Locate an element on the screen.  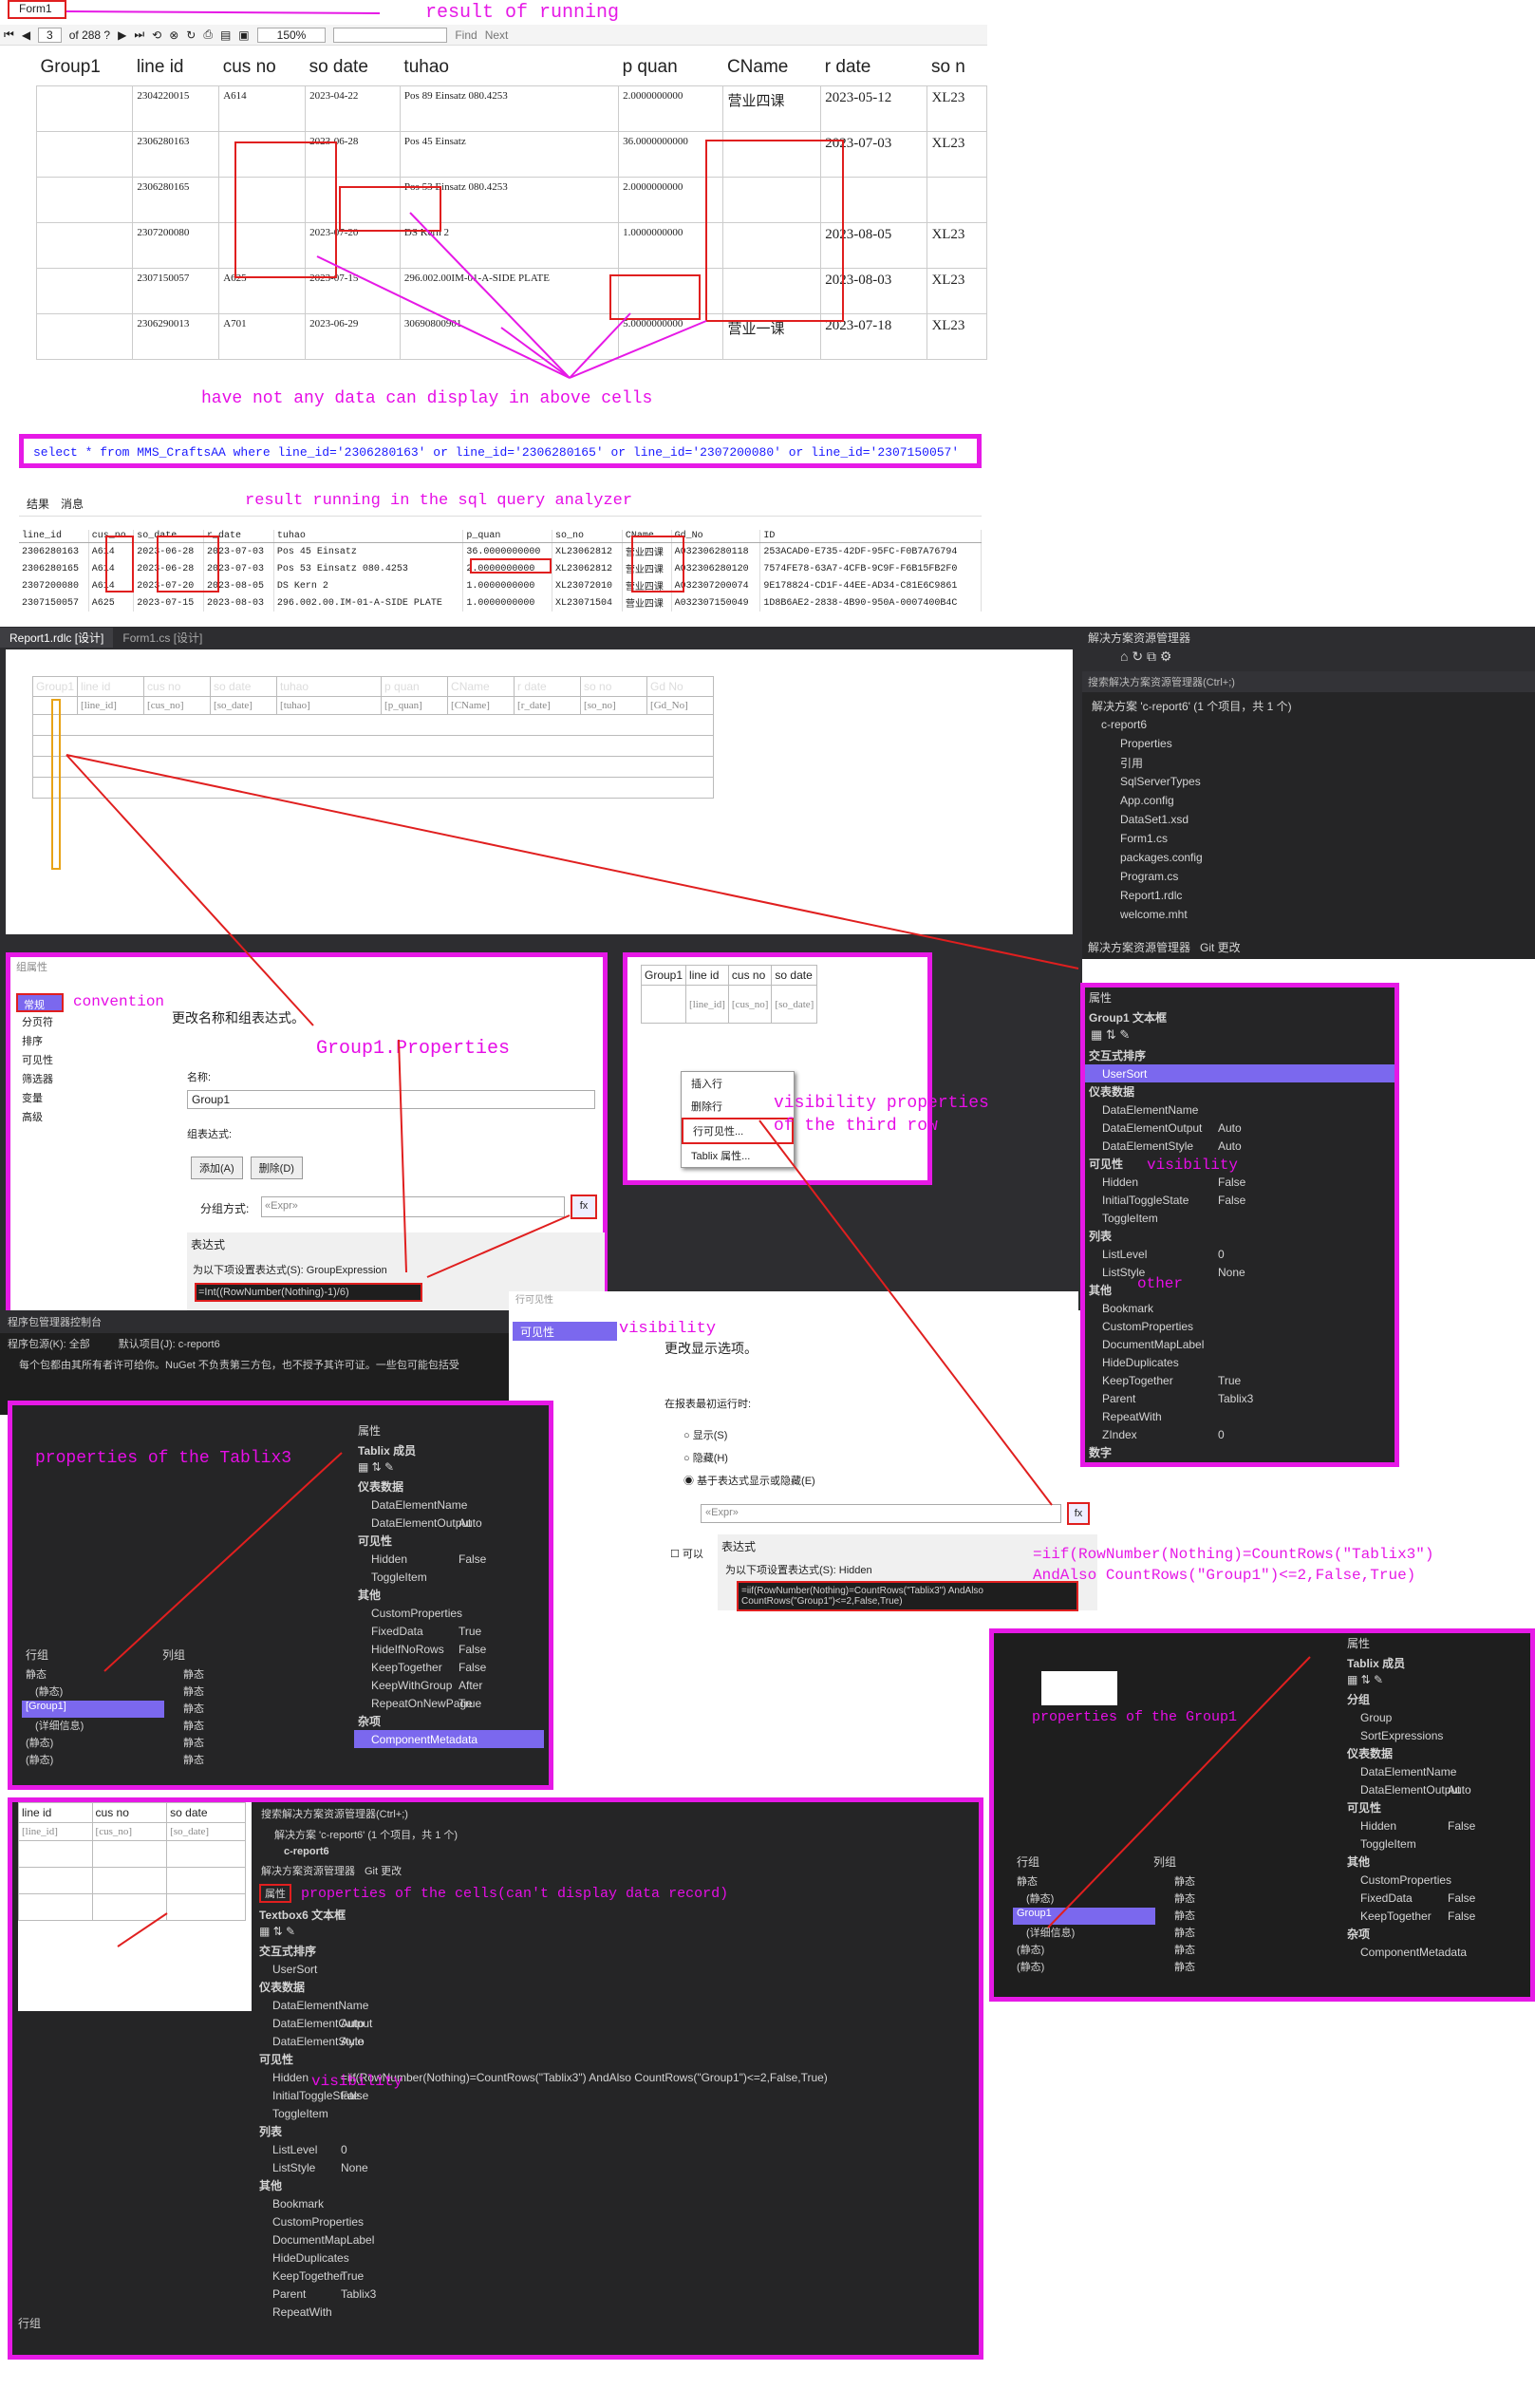
layout-icon: ▤ is located at coordinates (225, 35).